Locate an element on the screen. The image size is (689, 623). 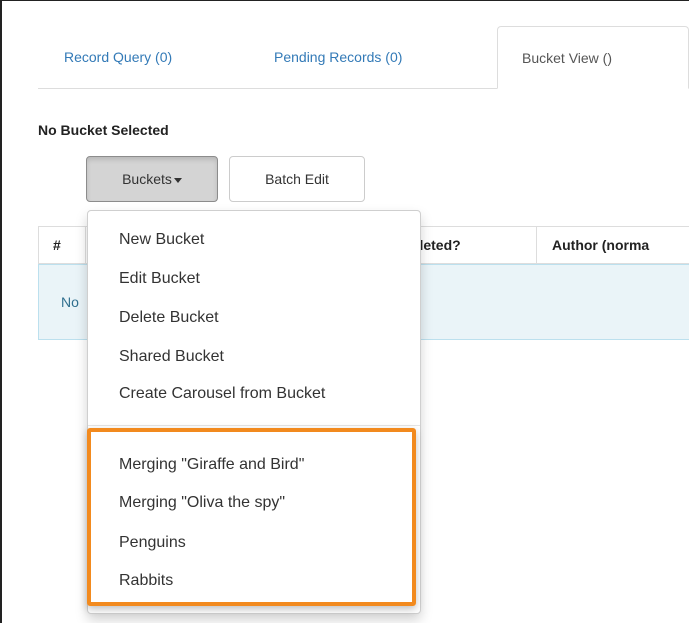
column-header-author: Author (norma is located at coordinates (600, 245).